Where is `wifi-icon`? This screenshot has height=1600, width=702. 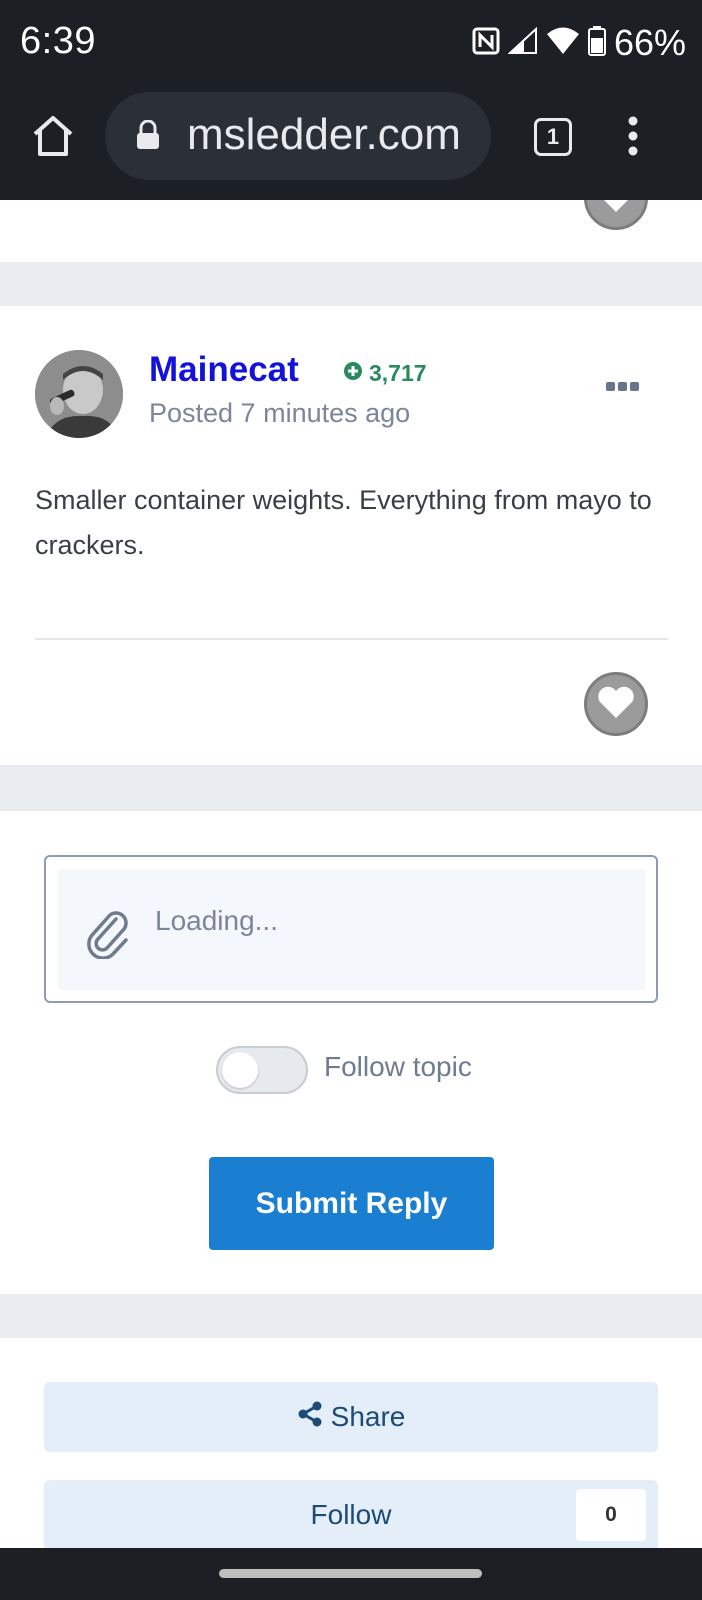 wifi-icon is located at coordinates (563, 43).